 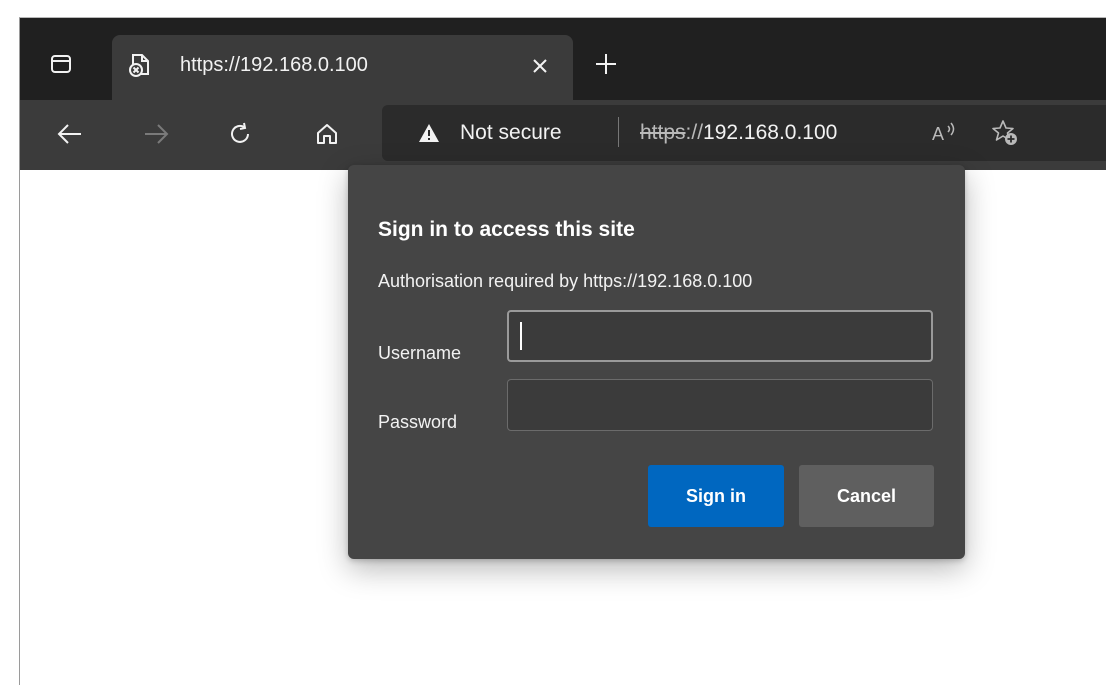 What do you see at coordinates (716, 496) in the screenshot?
I see `sign-in-button: Sign in` at bounding box center [716, 496].